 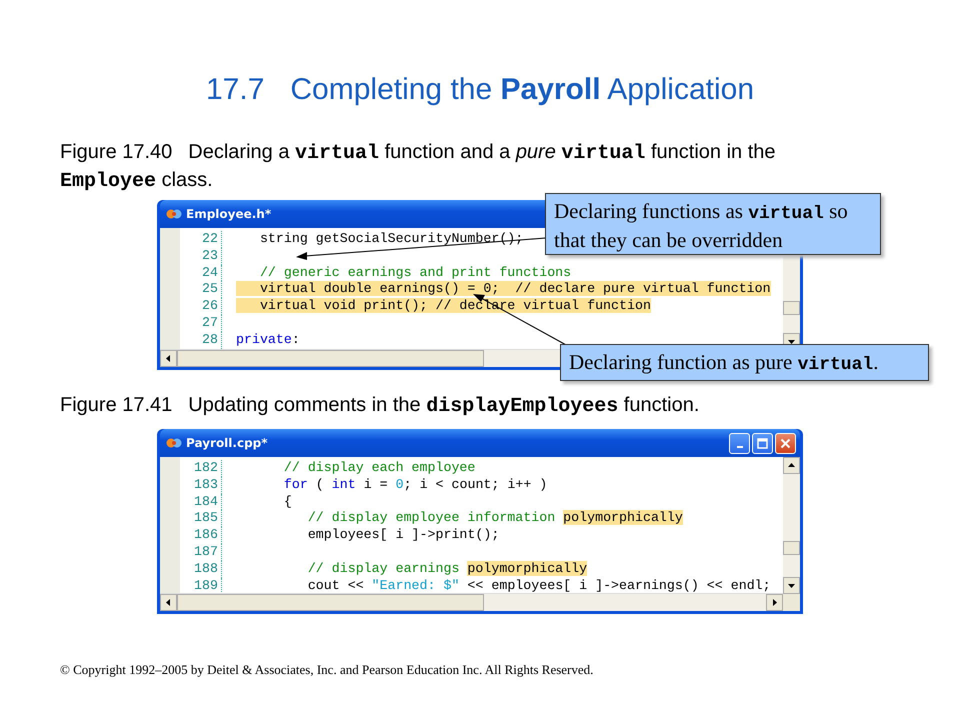 I want to click on callout-tooltip: Declaring functions as virtual so that they can be overridden, so click(x=713, y=224).